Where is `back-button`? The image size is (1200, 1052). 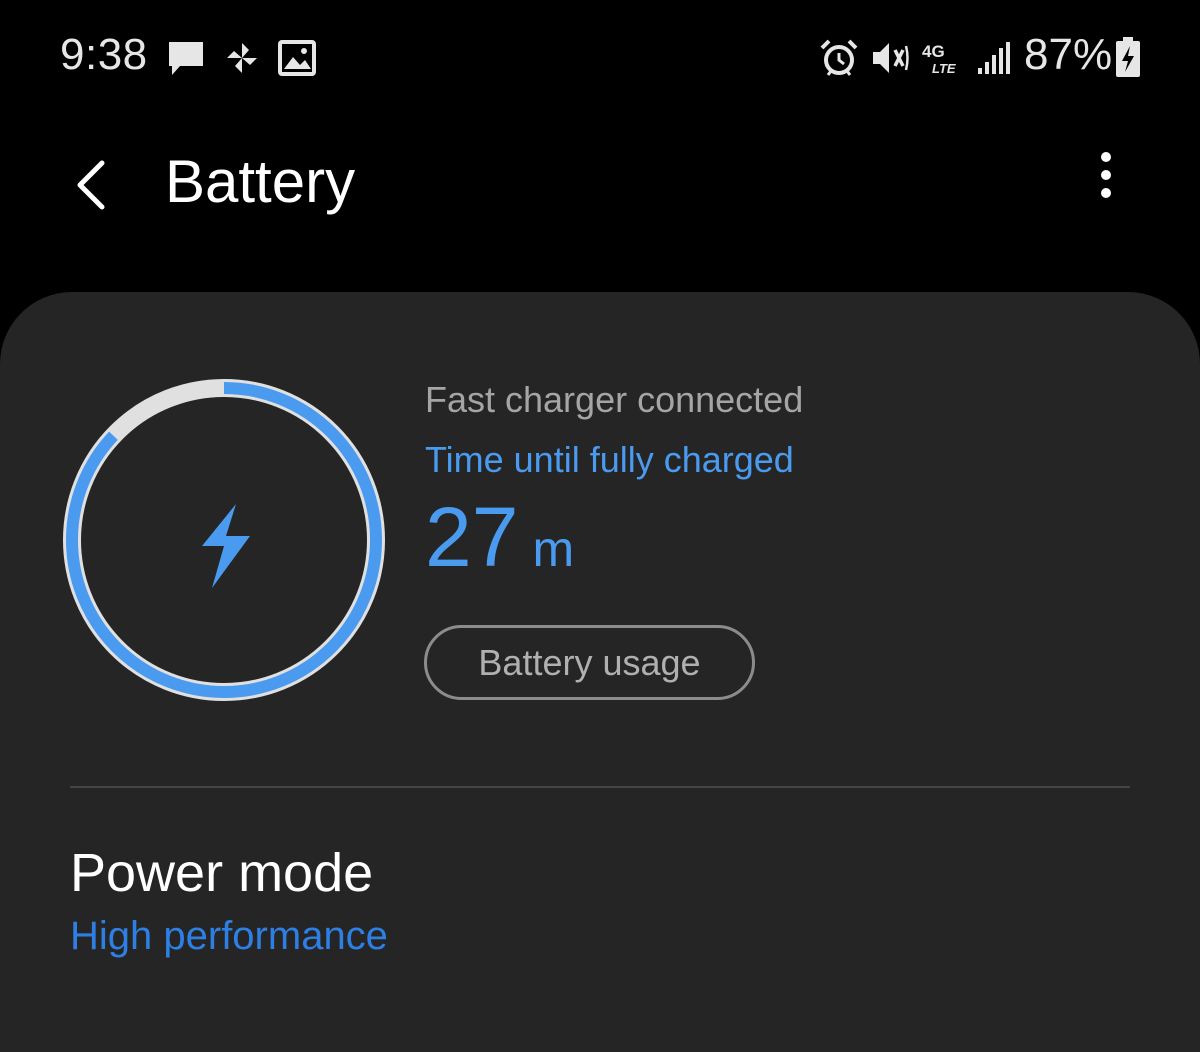
back-button is located at coordinates (92, 180).